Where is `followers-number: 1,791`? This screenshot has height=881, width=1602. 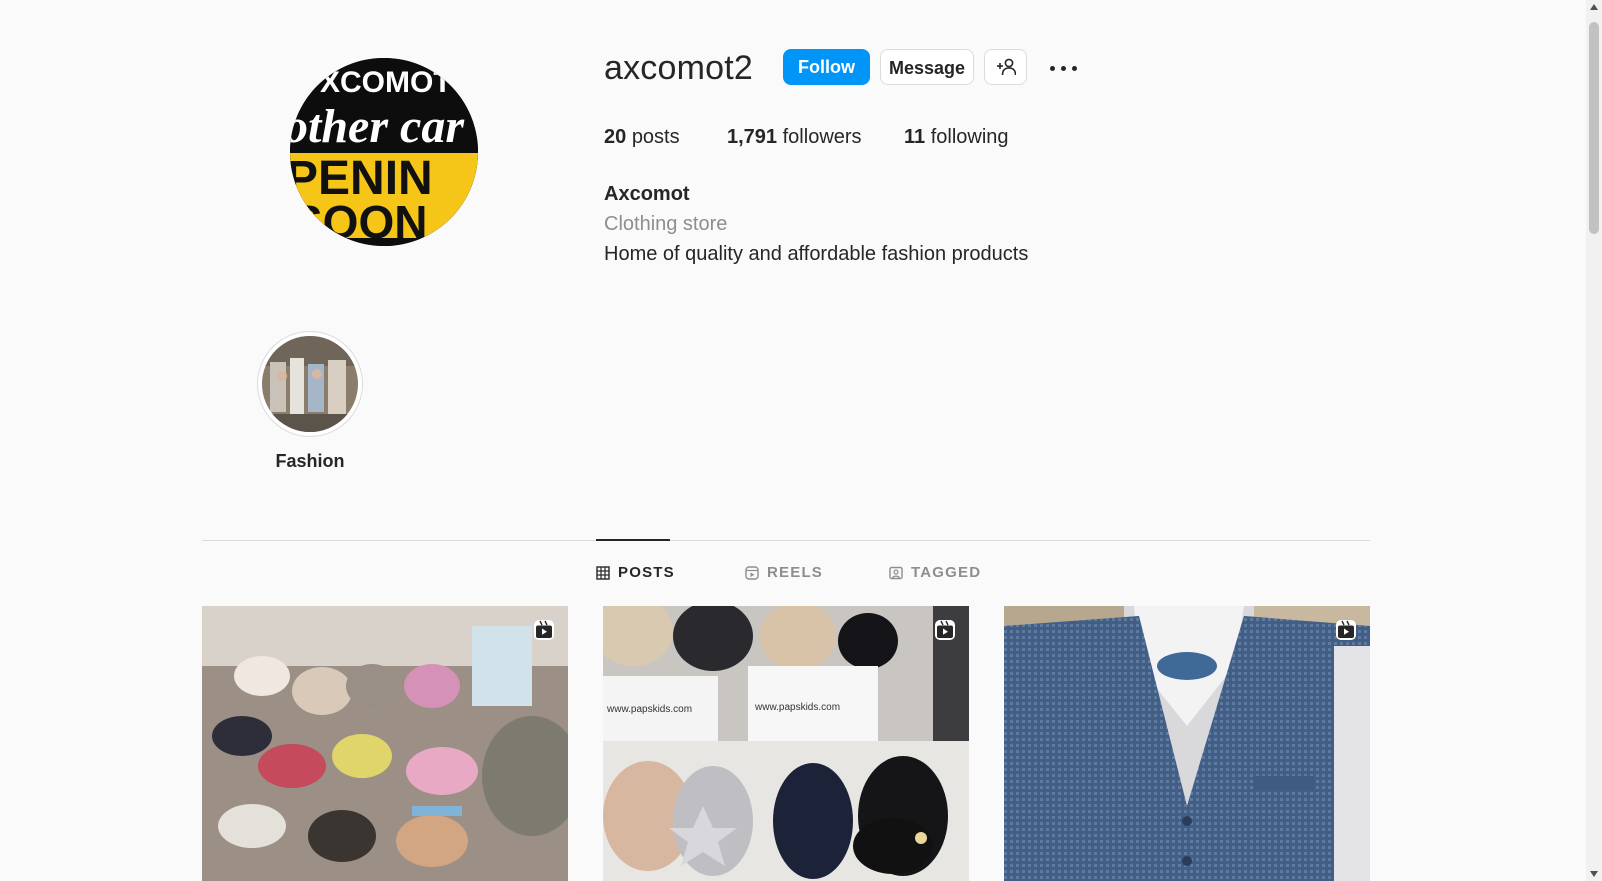
followers-number: 1,791 is located at coordinates (752, 137).